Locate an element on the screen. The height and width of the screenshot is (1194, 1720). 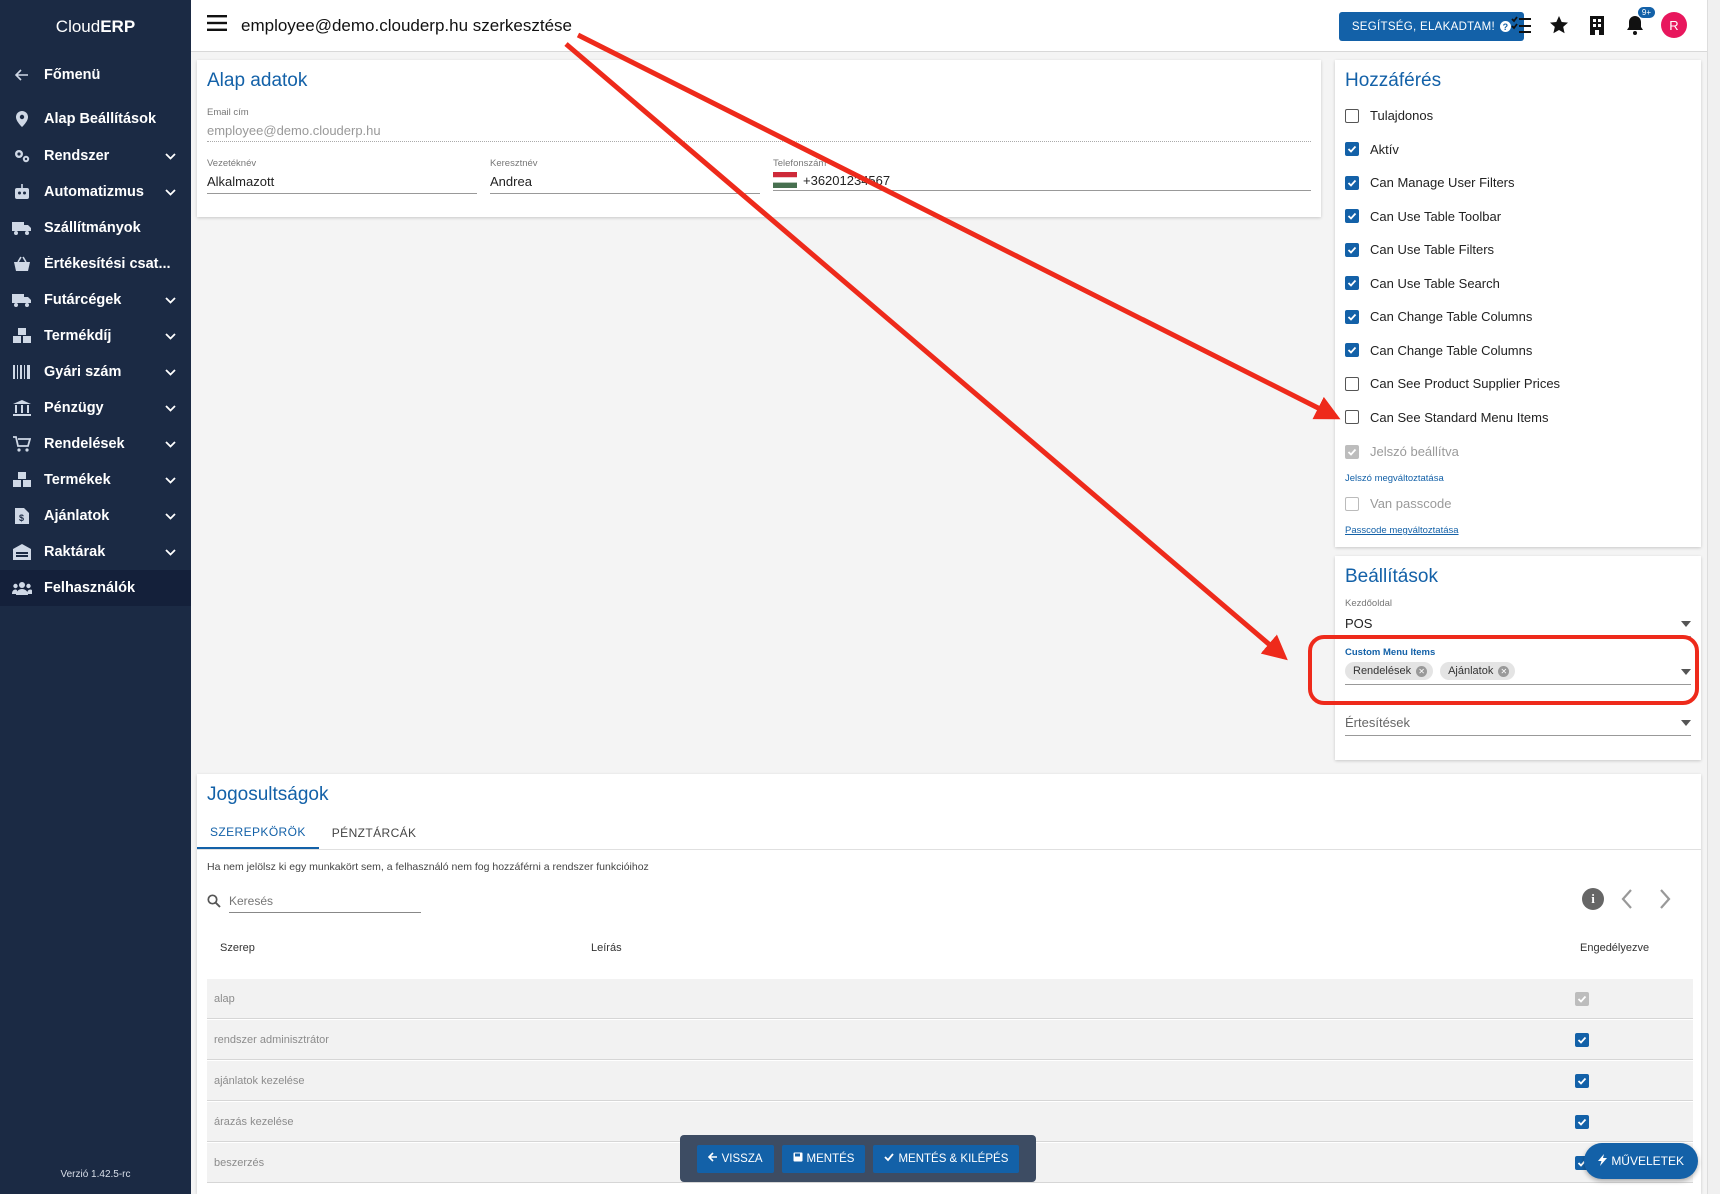
column-role: Szerep is located at coordinates (237, 948).